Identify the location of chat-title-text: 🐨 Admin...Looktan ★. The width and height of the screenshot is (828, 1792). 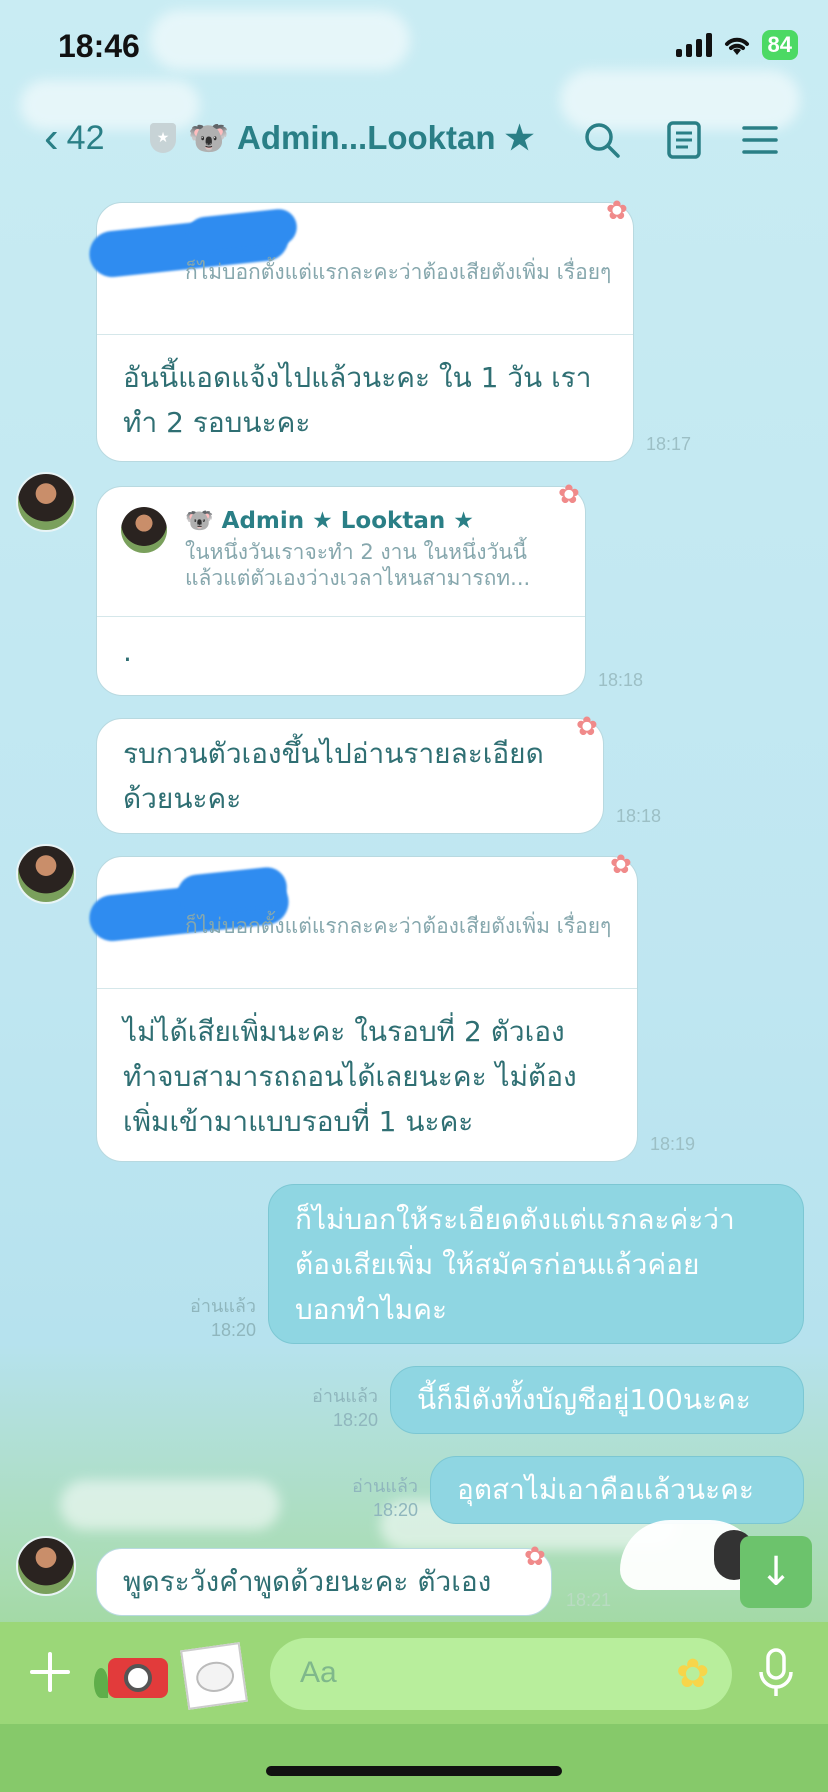
(361, 137).